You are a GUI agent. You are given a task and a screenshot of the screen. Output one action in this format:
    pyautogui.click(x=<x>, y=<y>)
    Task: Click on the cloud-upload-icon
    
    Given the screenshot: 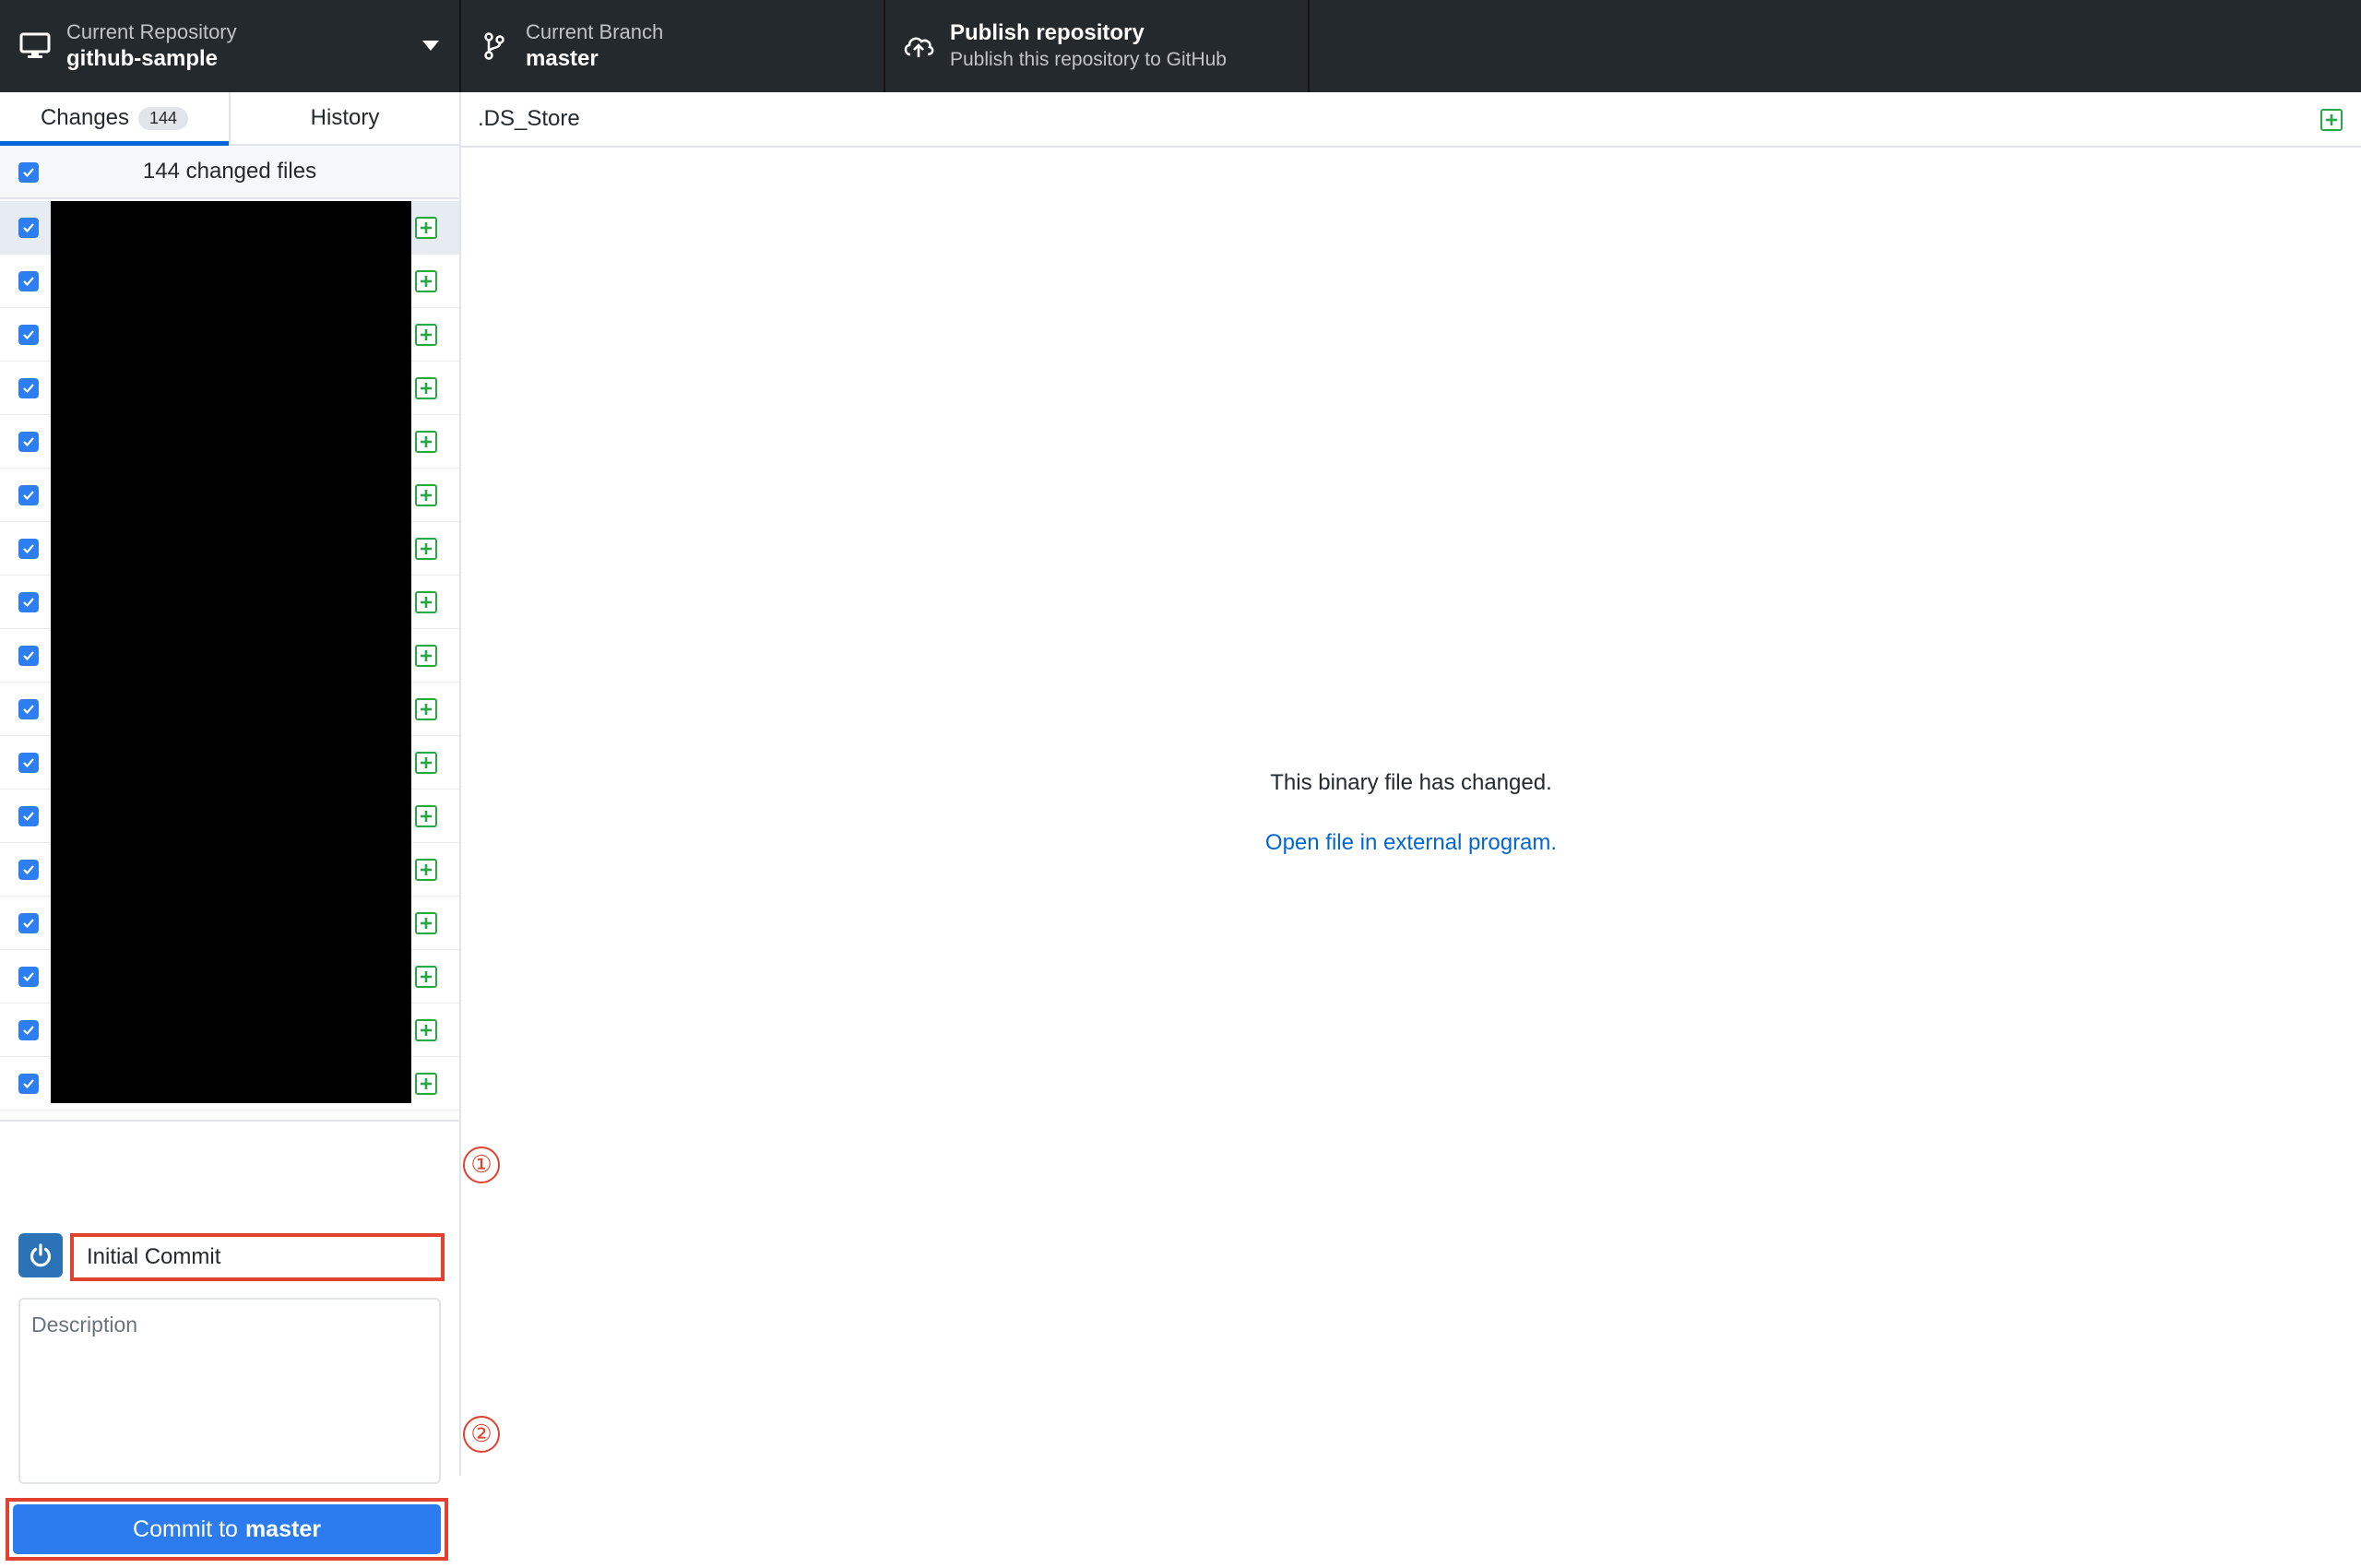 What is the action you would take?
    pyautogui.click(x=918, y=46)
    